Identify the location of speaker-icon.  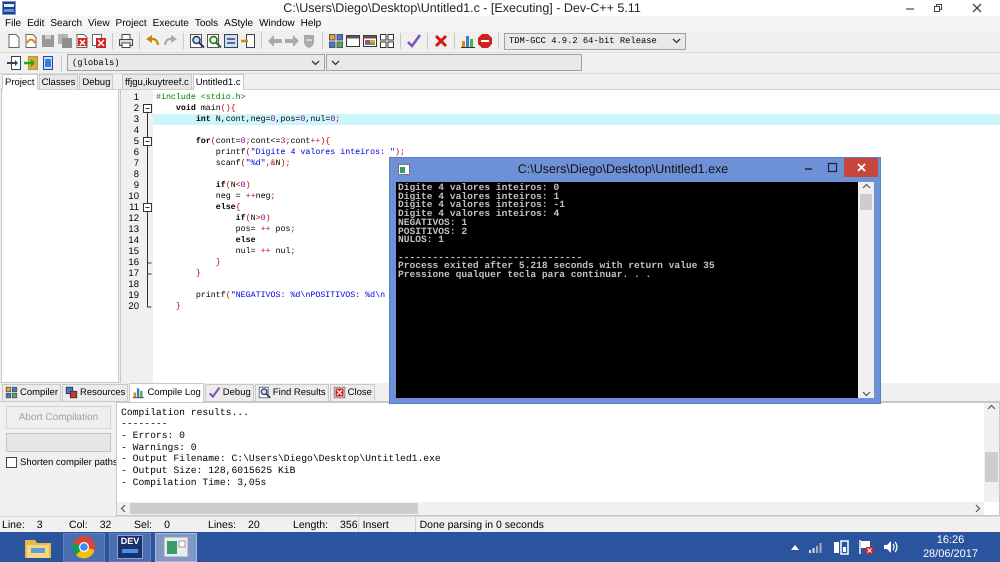
(890, 547).